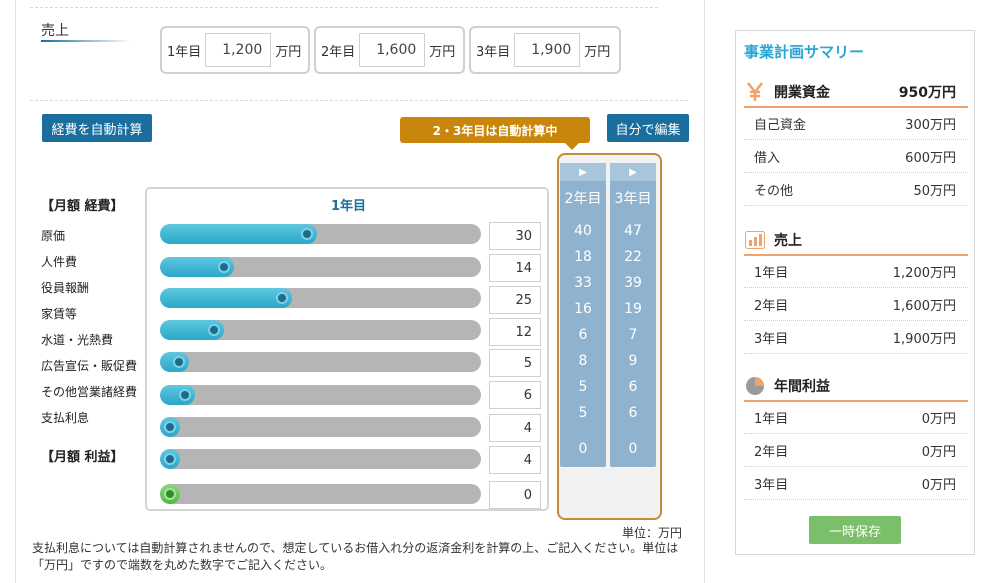 This screenshot has height=583, width=981. What do you see at coordinates (77, 340) in the screenshot?
I see `expense-label: 水道・光熱費` at bounding box center [77, 340].